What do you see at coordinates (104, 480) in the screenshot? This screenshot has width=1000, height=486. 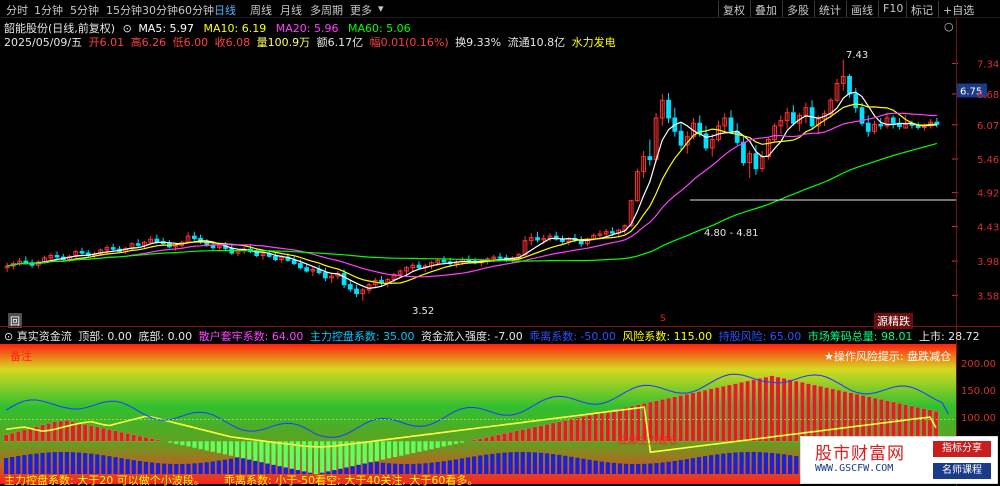 I see `footer-left-text: 主力控盘系数: 大于20 可以做个小波段。` at bounding box center [104, 480].